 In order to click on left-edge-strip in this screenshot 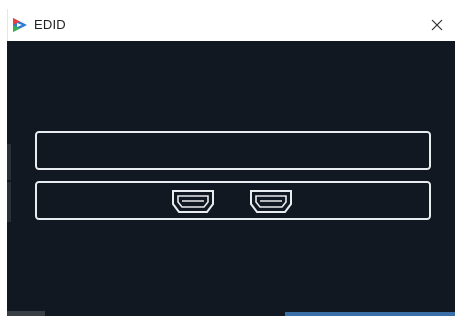, I will do `click(9, 162)`.